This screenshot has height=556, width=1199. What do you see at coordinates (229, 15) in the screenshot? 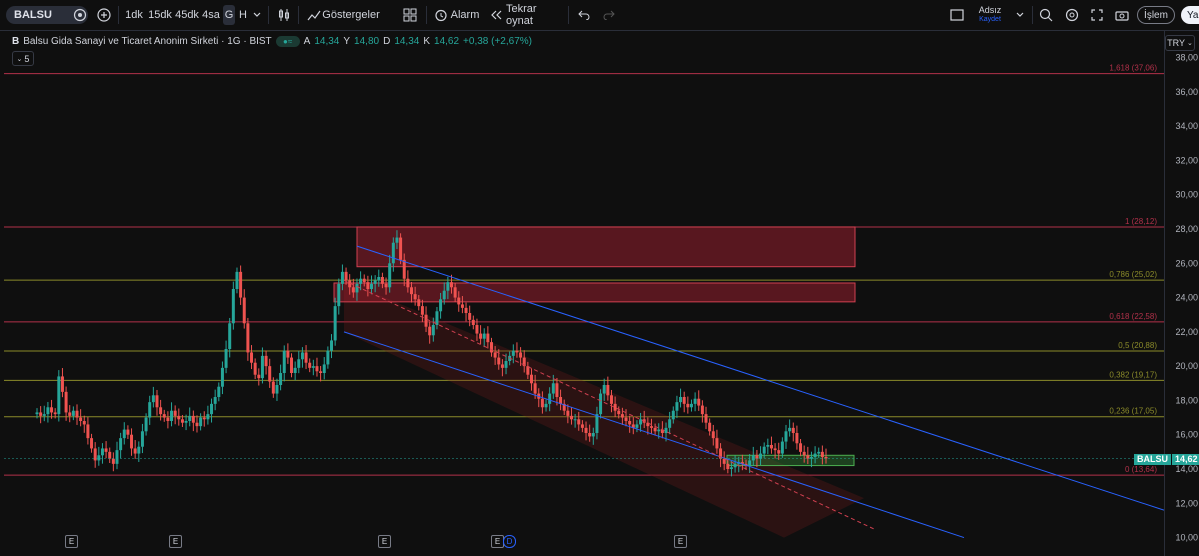
I see `interval-g: G` at bounding box center [229, 15].